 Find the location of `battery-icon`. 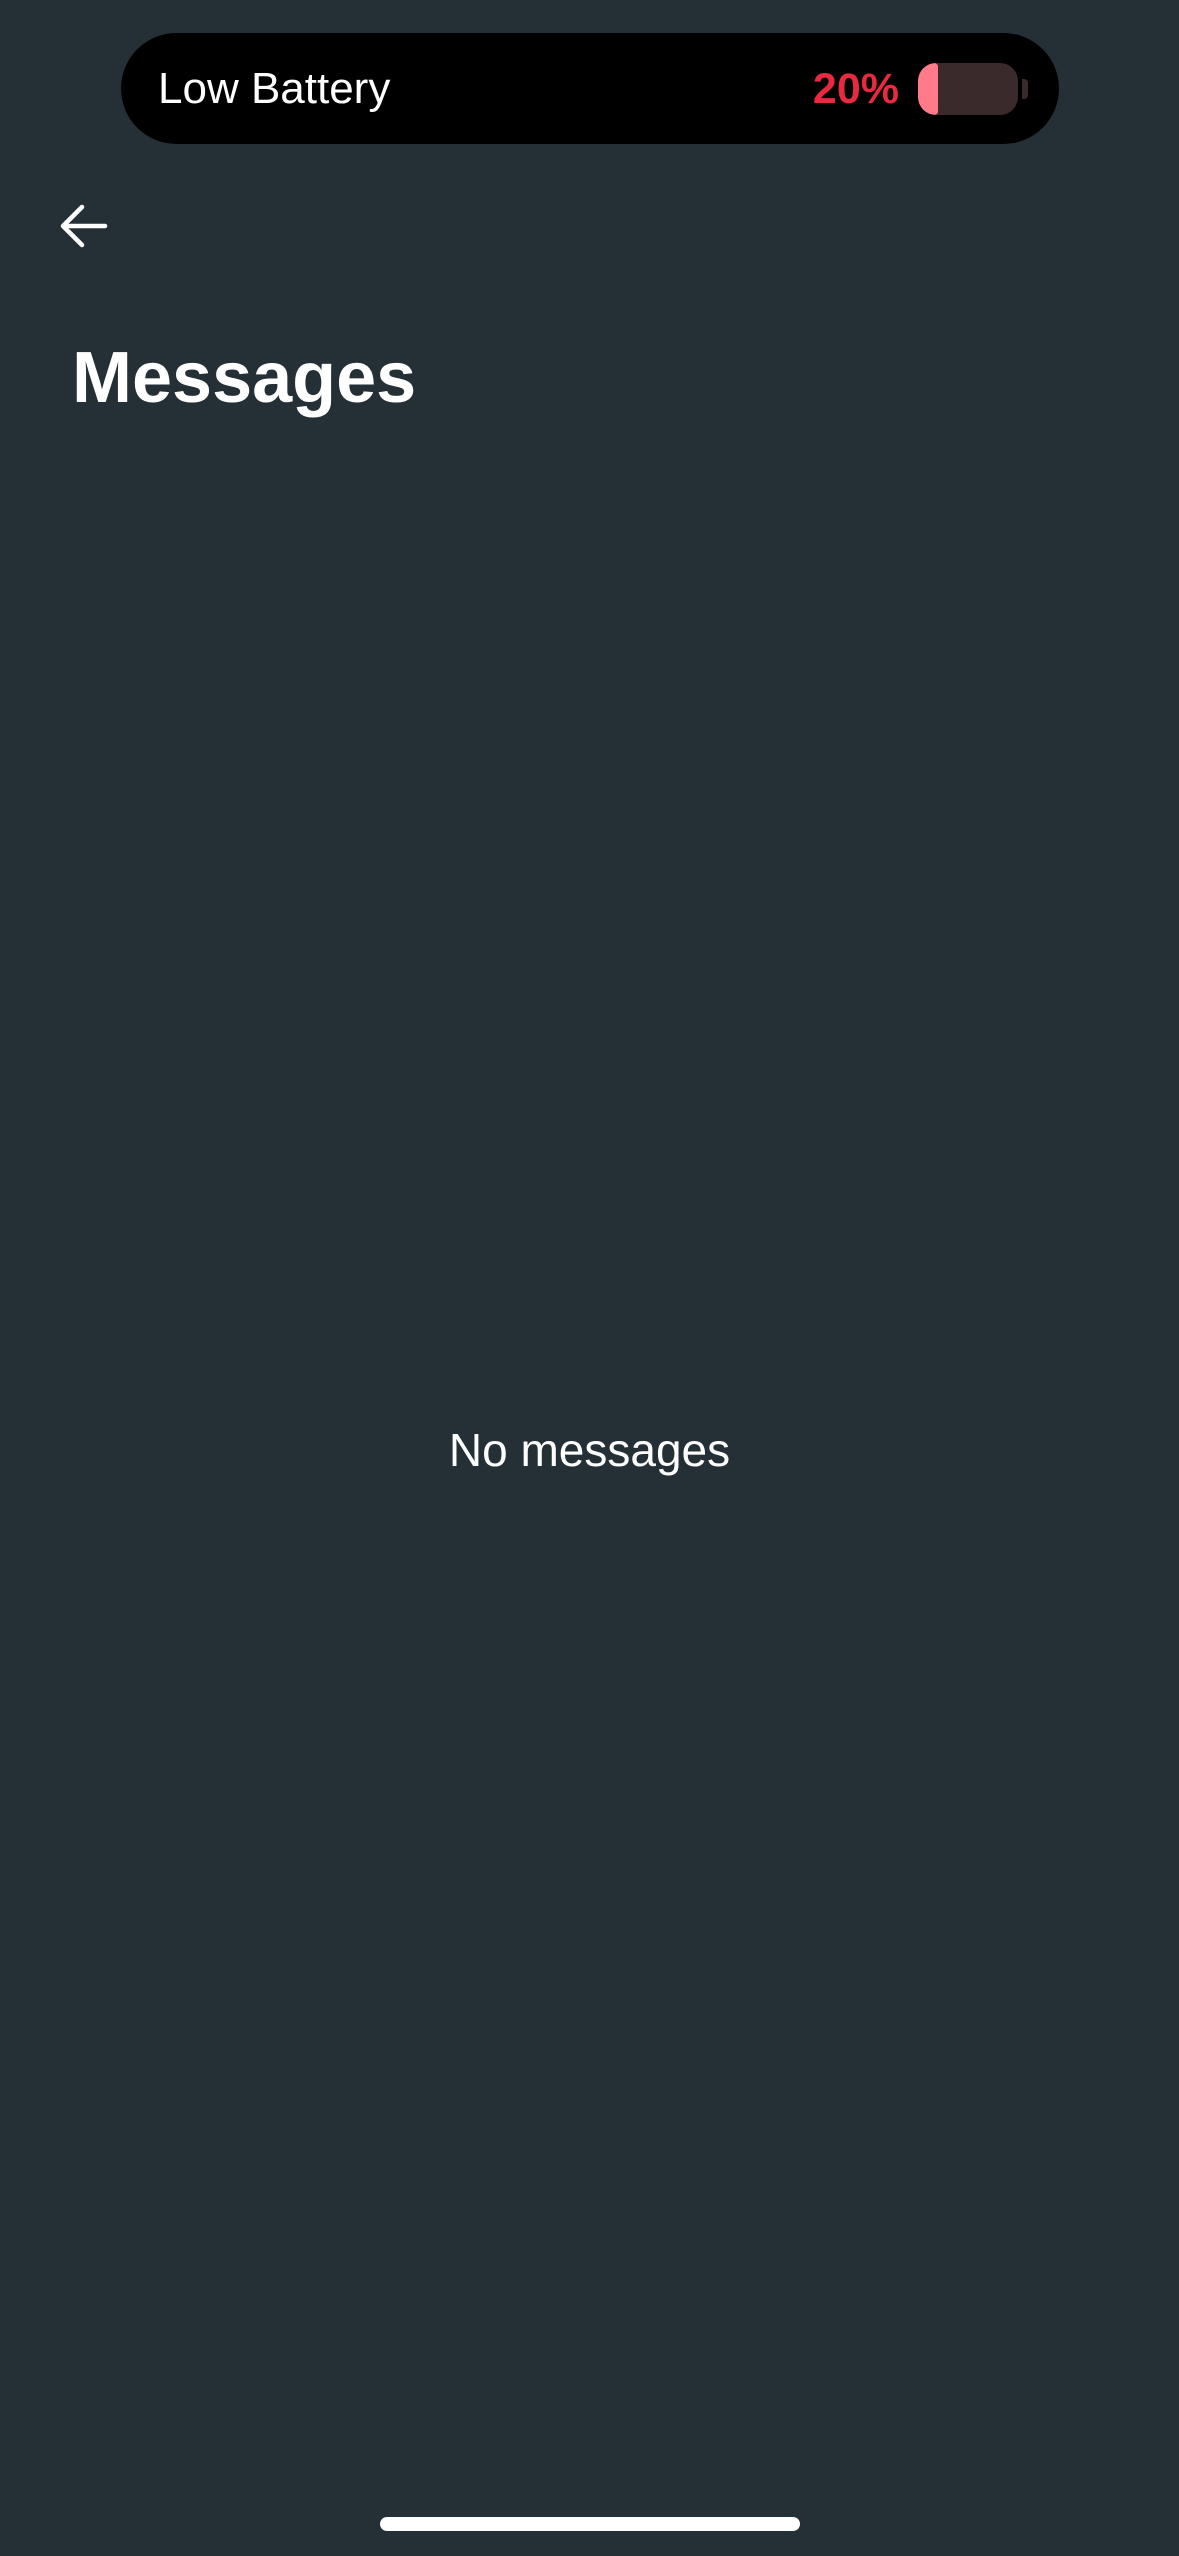

battery-icon is located at coordinates (968, 89).